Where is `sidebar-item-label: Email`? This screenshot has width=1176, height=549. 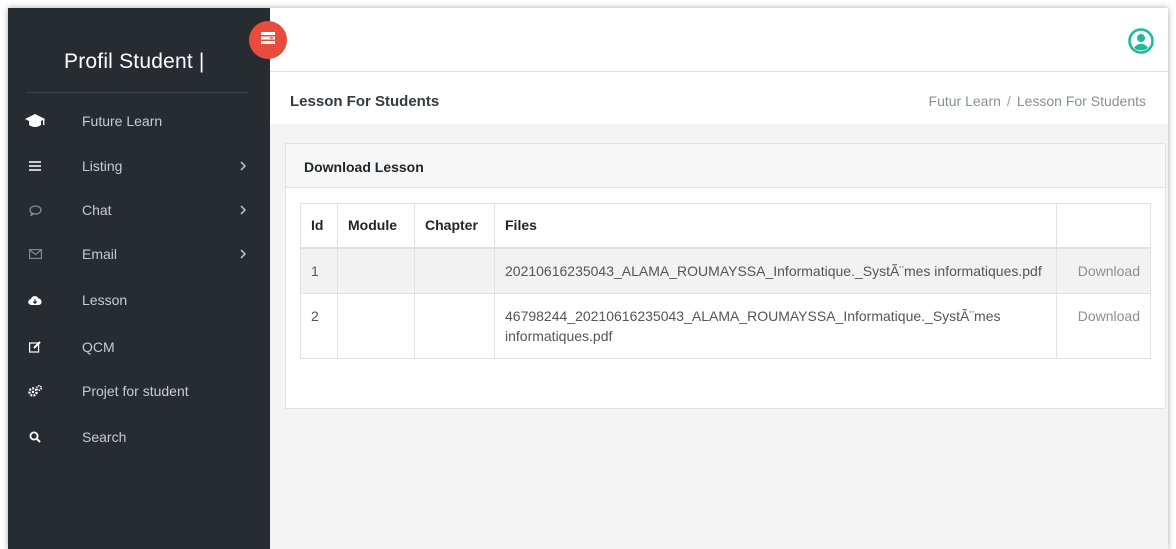
sidebar-item-label: Email is located at coordinates (100, 254).